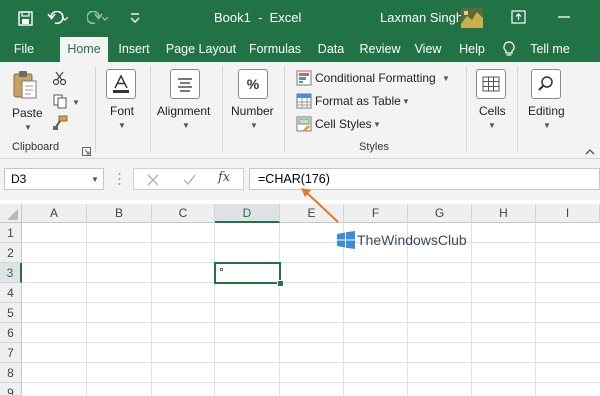  Describe the element at coordinates (60, 125) in the screenshot. I see `format-painter-icon` at that location.